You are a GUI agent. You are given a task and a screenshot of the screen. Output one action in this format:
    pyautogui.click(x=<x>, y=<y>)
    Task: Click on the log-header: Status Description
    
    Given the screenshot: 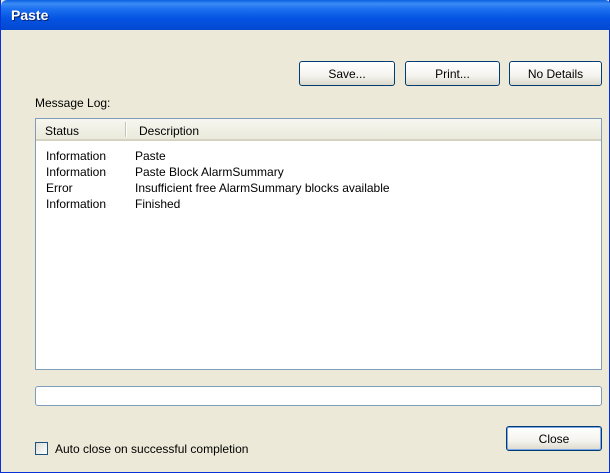 What is the action you would take?
    pyautogui.click(x=318, y=130)
    